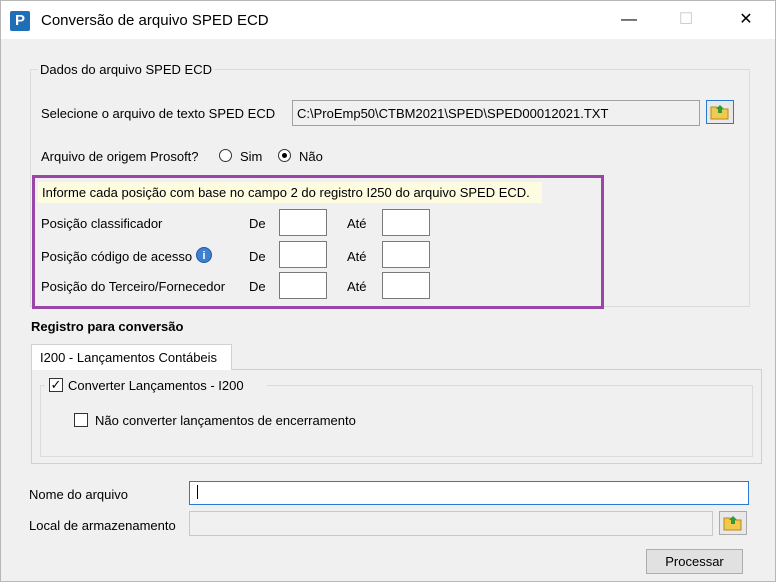  I want to click on browse-file-button, so click(720, 112).